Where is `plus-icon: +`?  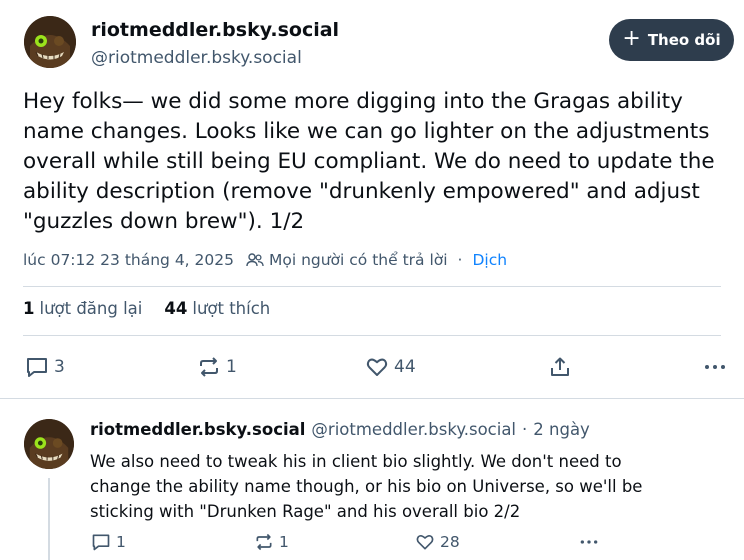
plus-icon: + is located at coordinates (631, 38).